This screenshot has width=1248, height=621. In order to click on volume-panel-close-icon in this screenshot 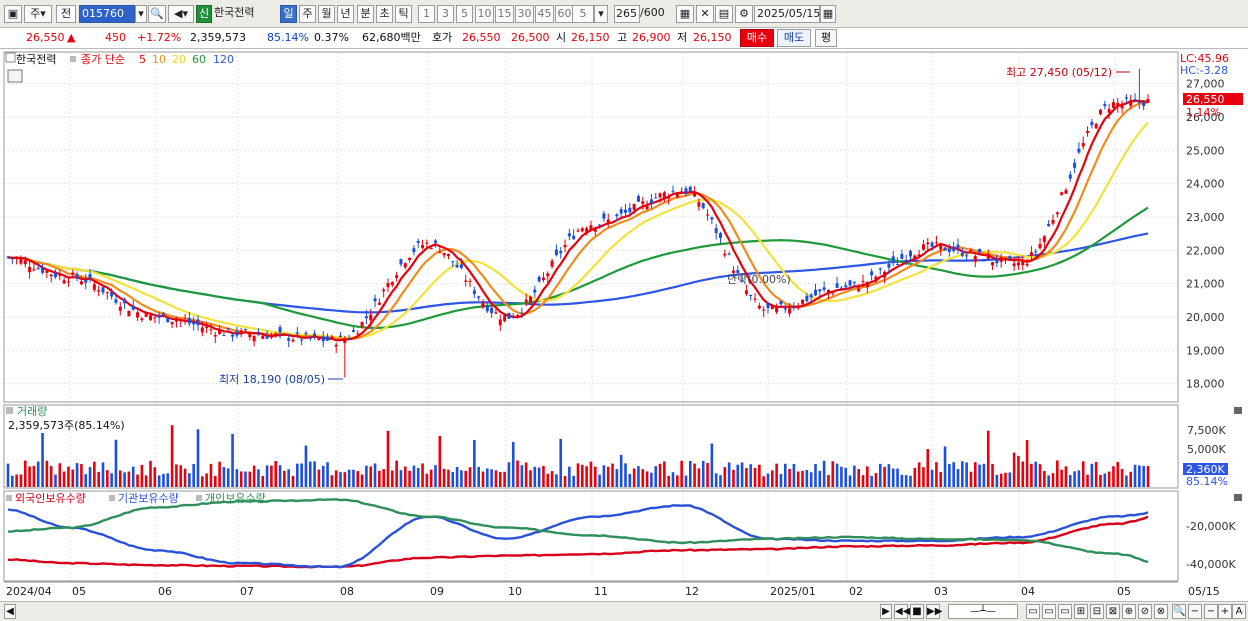, I will do `click(1238, 410)`.